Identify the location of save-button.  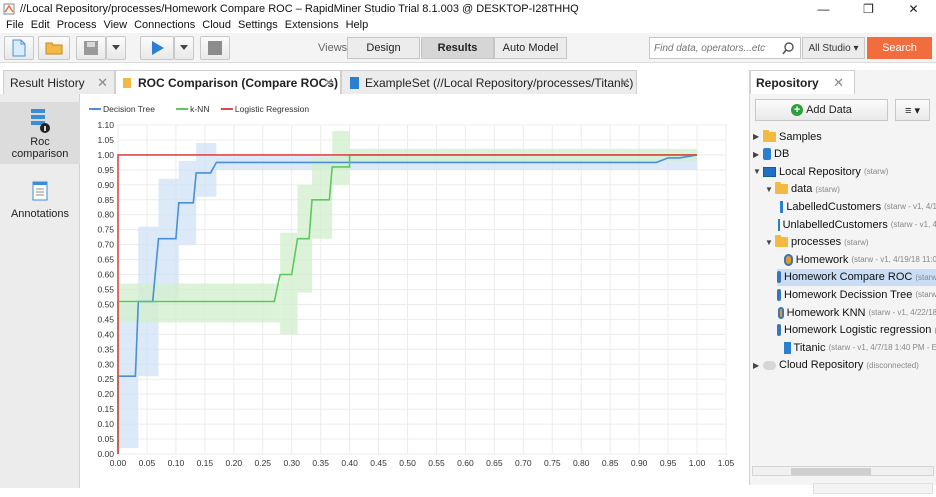
(91, 48).